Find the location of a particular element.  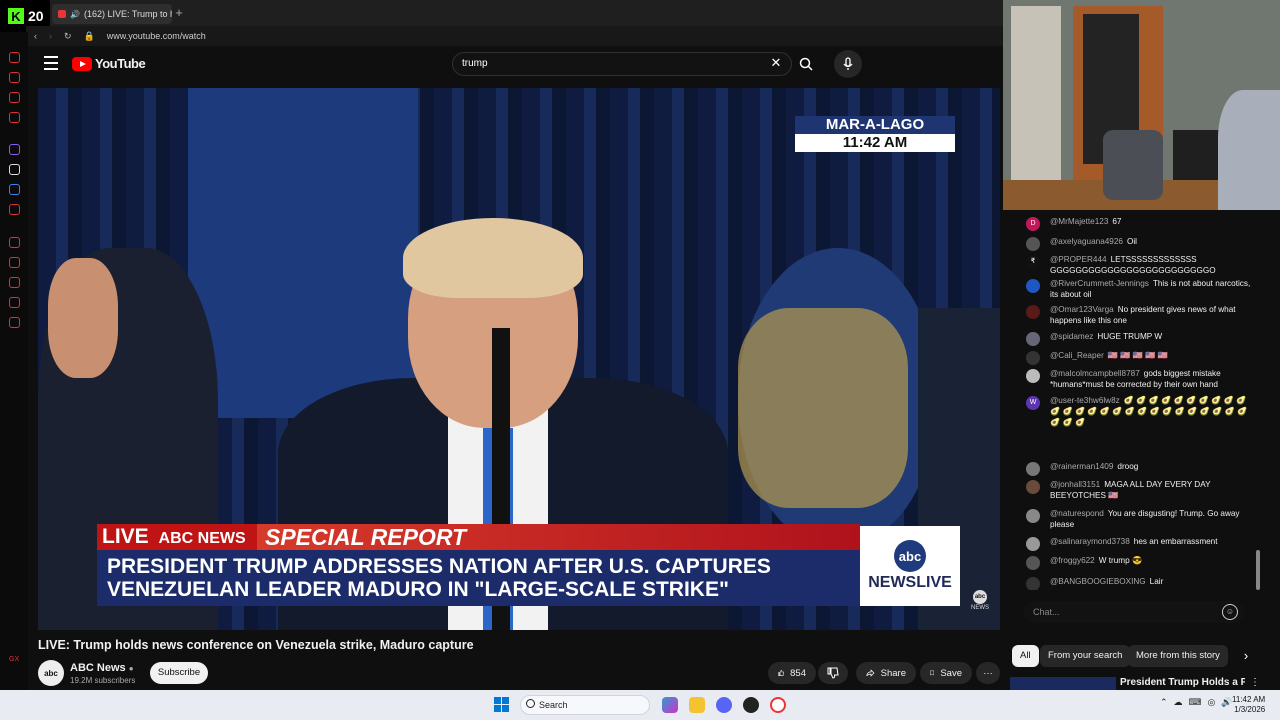

thumbs-up-icon is located at coordinates (781, 673).